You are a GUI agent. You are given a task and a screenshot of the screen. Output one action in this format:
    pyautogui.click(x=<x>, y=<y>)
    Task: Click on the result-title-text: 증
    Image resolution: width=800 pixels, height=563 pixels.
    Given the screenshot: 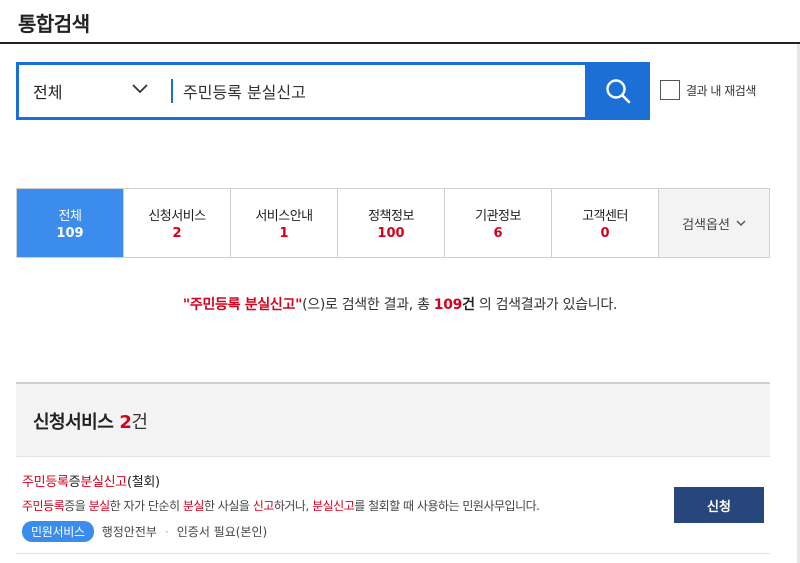 What is the action you would take?
    pyautogui.click(x=74, y=482)
    